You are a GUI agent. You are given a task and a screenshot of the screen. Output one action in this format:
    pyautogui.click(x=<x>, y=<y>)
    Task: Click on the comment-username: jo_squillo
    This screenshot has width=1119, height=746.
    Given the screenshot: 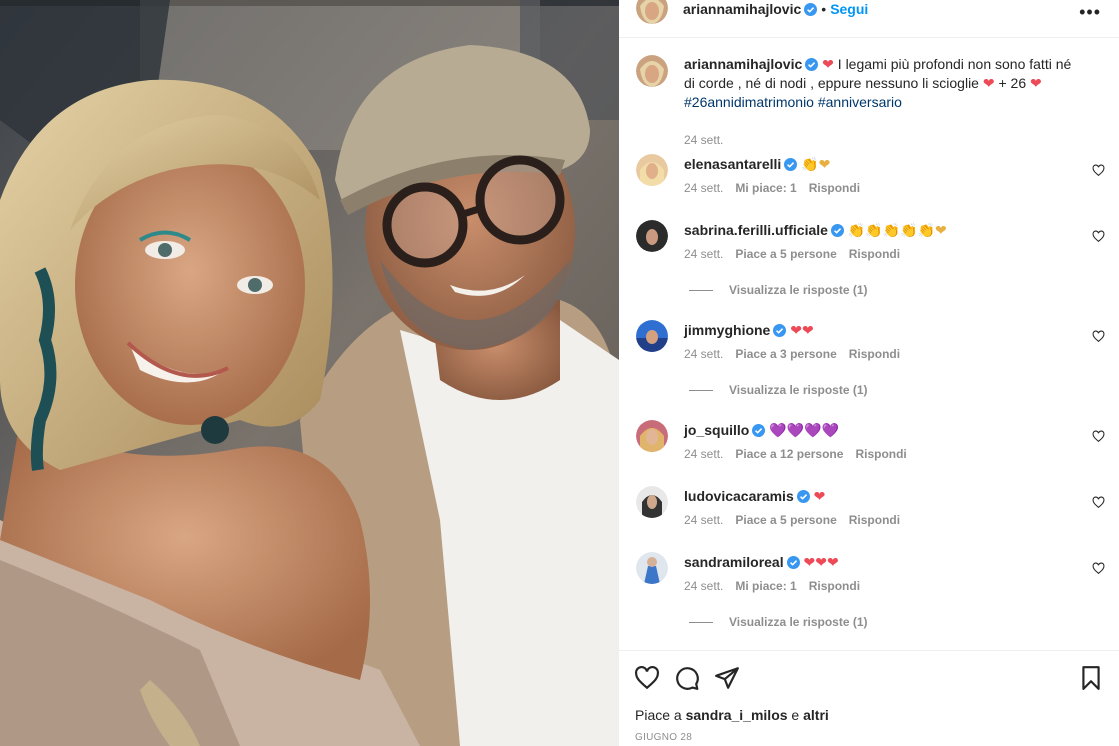 What is the action you would take?
    pyautogui.click(x=716, y=430)
    